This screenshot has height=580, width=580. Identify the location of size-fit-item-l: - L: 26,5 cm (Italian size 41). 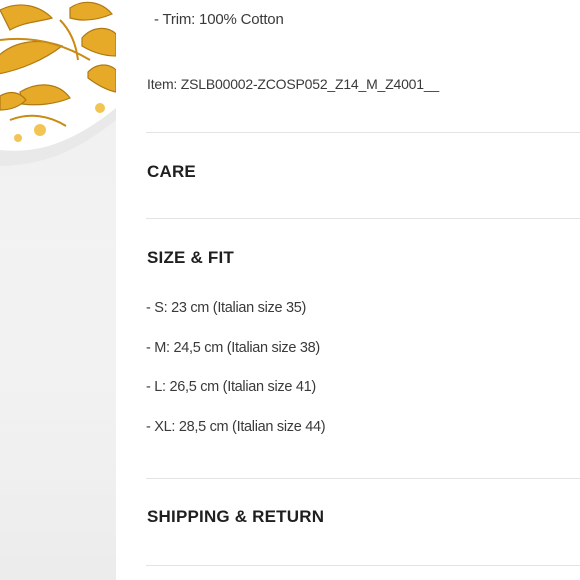
(231, 387).